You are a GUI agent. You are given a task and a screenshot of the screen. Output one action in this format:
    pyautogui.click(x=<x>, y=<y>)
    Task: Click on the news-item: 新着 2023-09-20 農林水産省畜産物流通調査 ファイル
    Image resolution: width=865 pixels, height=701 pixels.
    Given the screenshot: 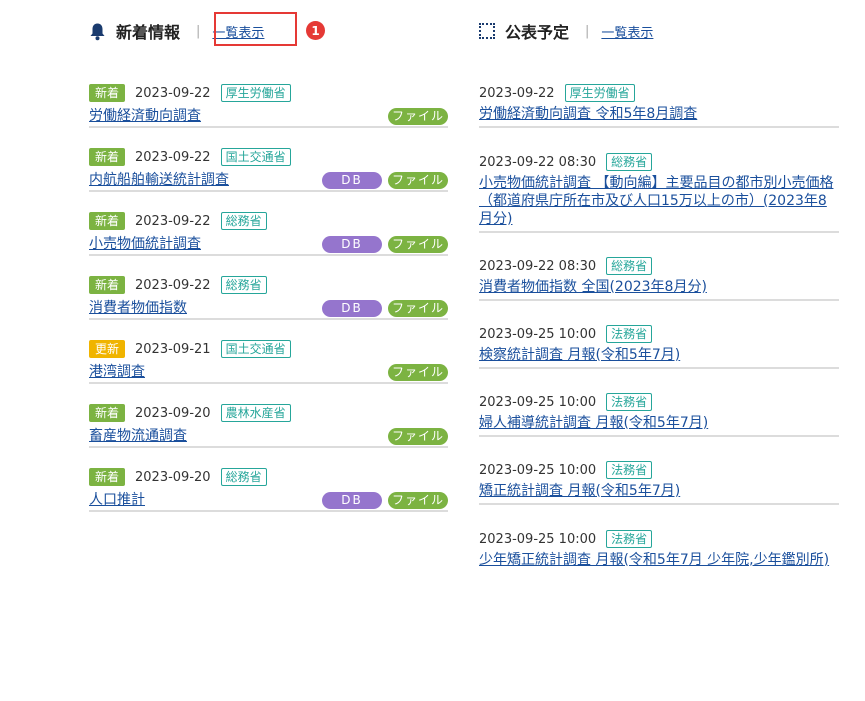 What is the action you would take?
    pyautogui.click(x=268, y=426)
    